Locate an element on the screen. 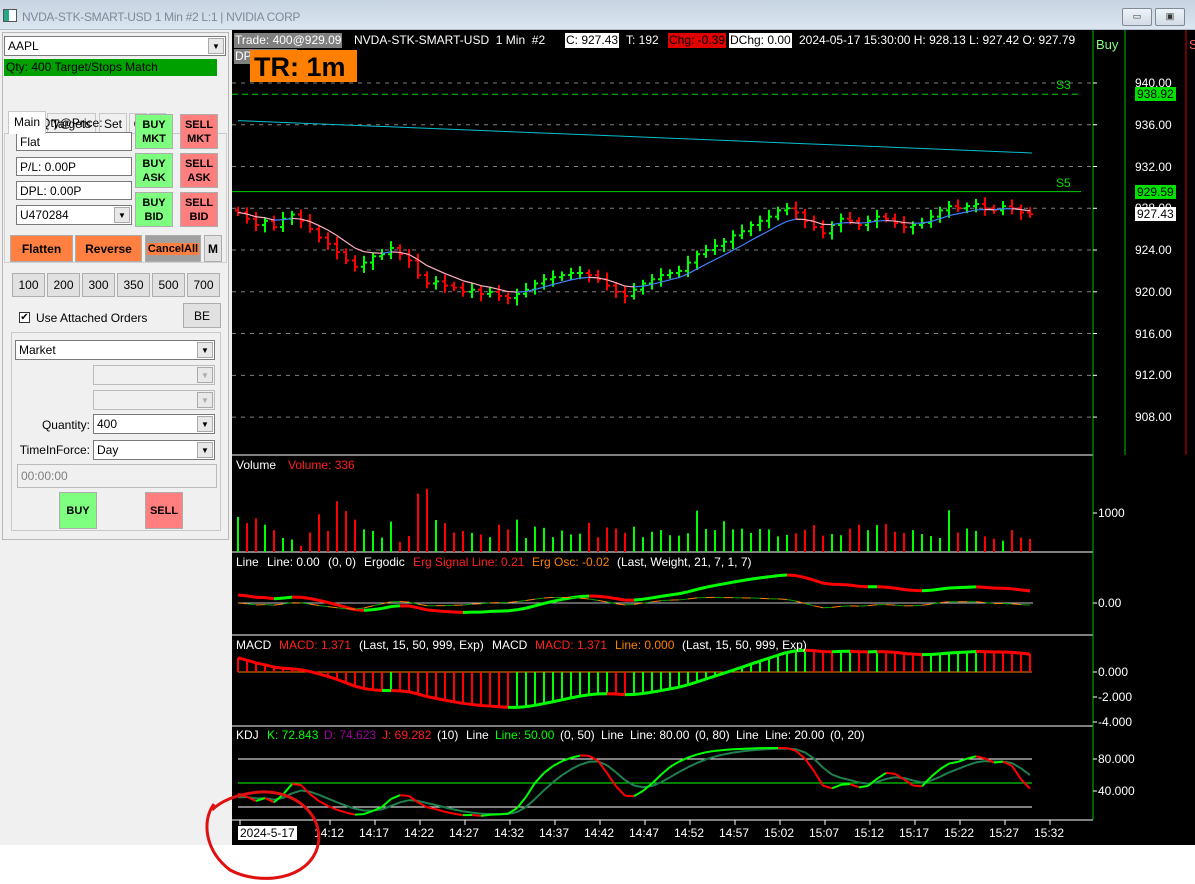 The image size is (1195, 884). use-attached-checkbox: ✔ is located at coordinates (24, 317).